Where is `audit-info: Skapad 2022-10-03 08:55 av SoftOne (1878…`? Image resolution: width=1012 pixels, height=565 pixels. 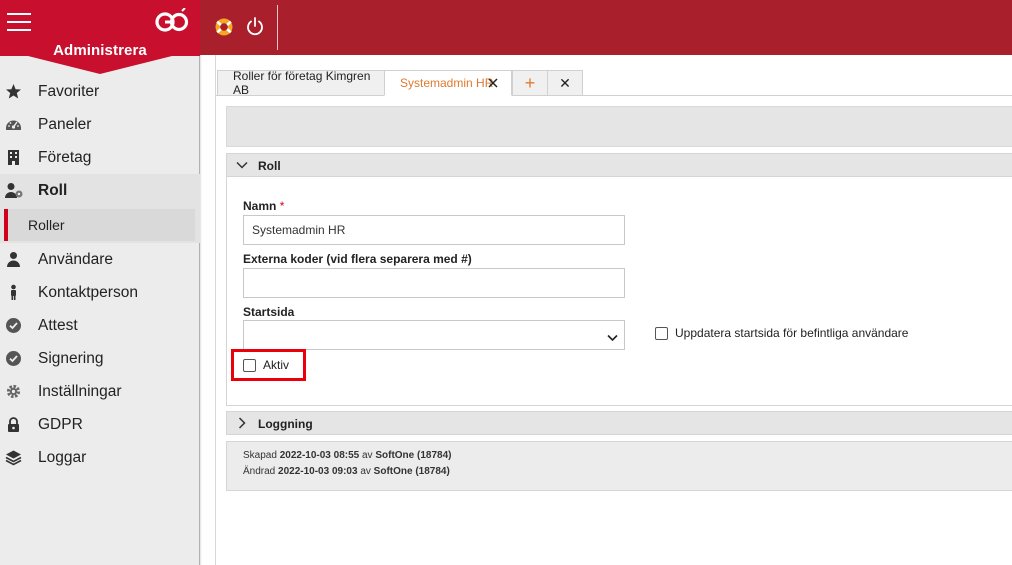 audit-info: Skapad 2022-10-03 08:55 av SoftOne (1878… is located at coordinates (619, 466).